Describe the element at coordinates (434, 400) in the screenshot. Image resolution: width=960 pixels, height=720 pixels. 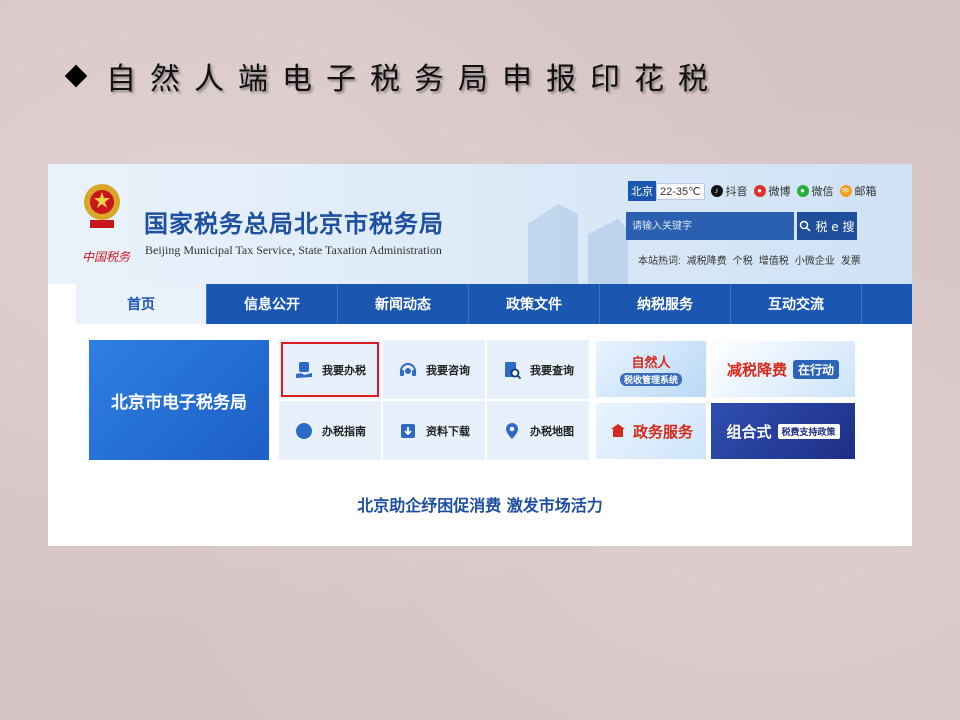
I see `service-tiles: 我要办税 我要咨询 我要查询 办税指南 资料下载 办税地图` at that location.